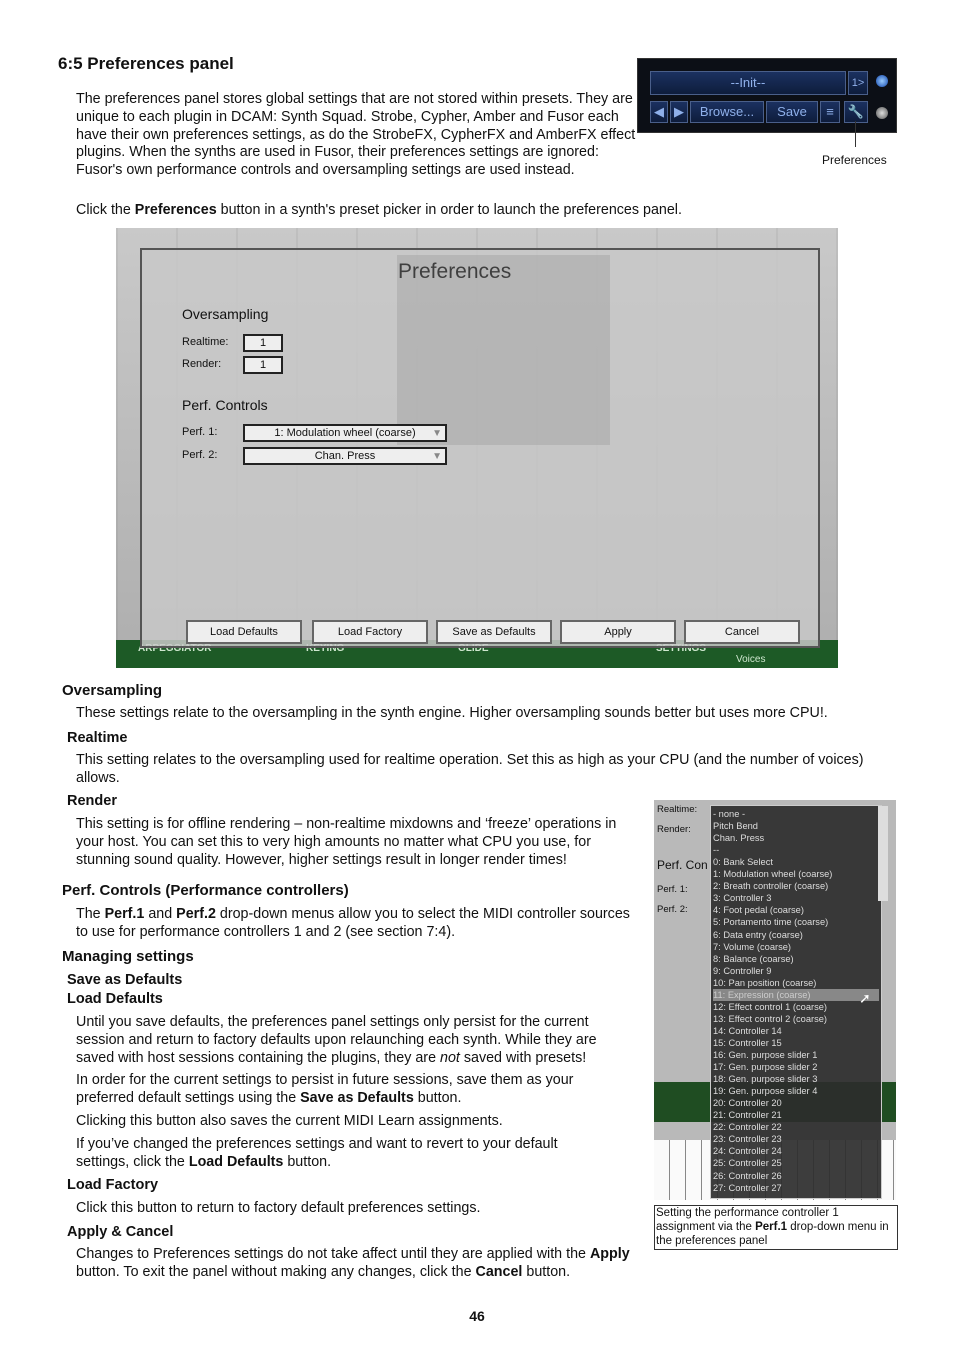  I want to click on dropdown-option: 11: Expression (coarse), so click(796, 994).